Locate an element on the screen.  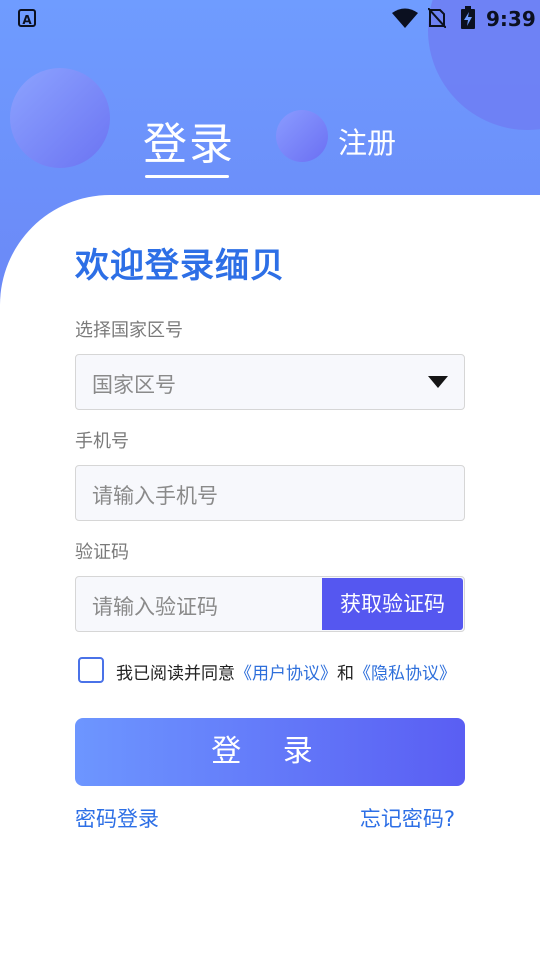
forgot-password-link: 忘记密码? is located at coordinates (407, 818).